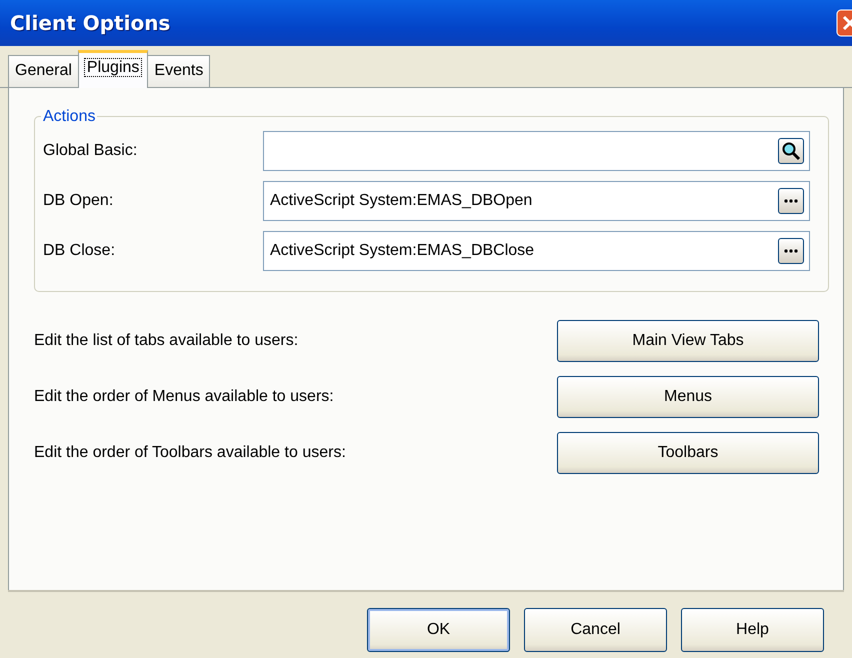 This screenshot has height=658, width=852. What do you see at coordinates (178, 71) in the screenshot?
I see `tab: Events` at bounding box center [178, 71].